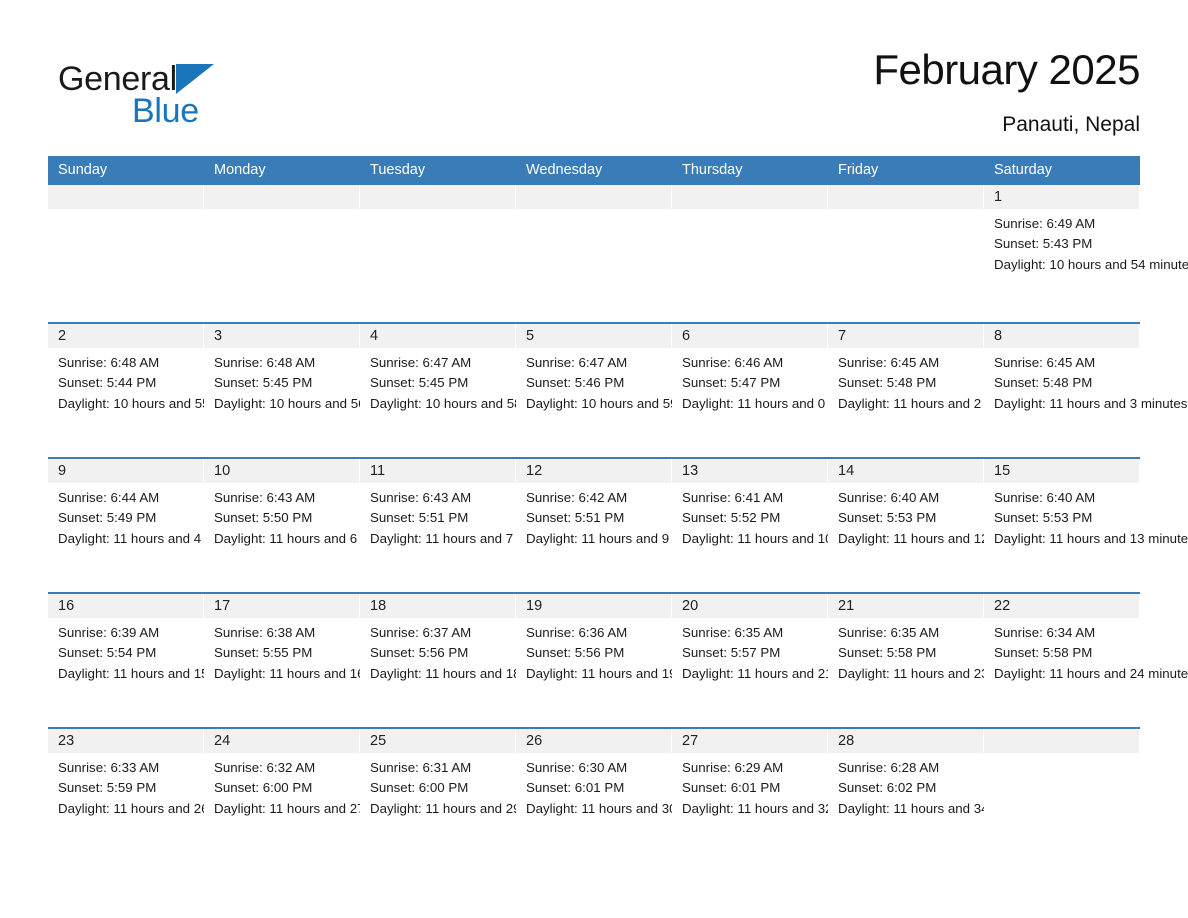  Describe the element at coordinates (240, 170) in the screenshot. I see `weekday-header-monday: Monday` at that location.